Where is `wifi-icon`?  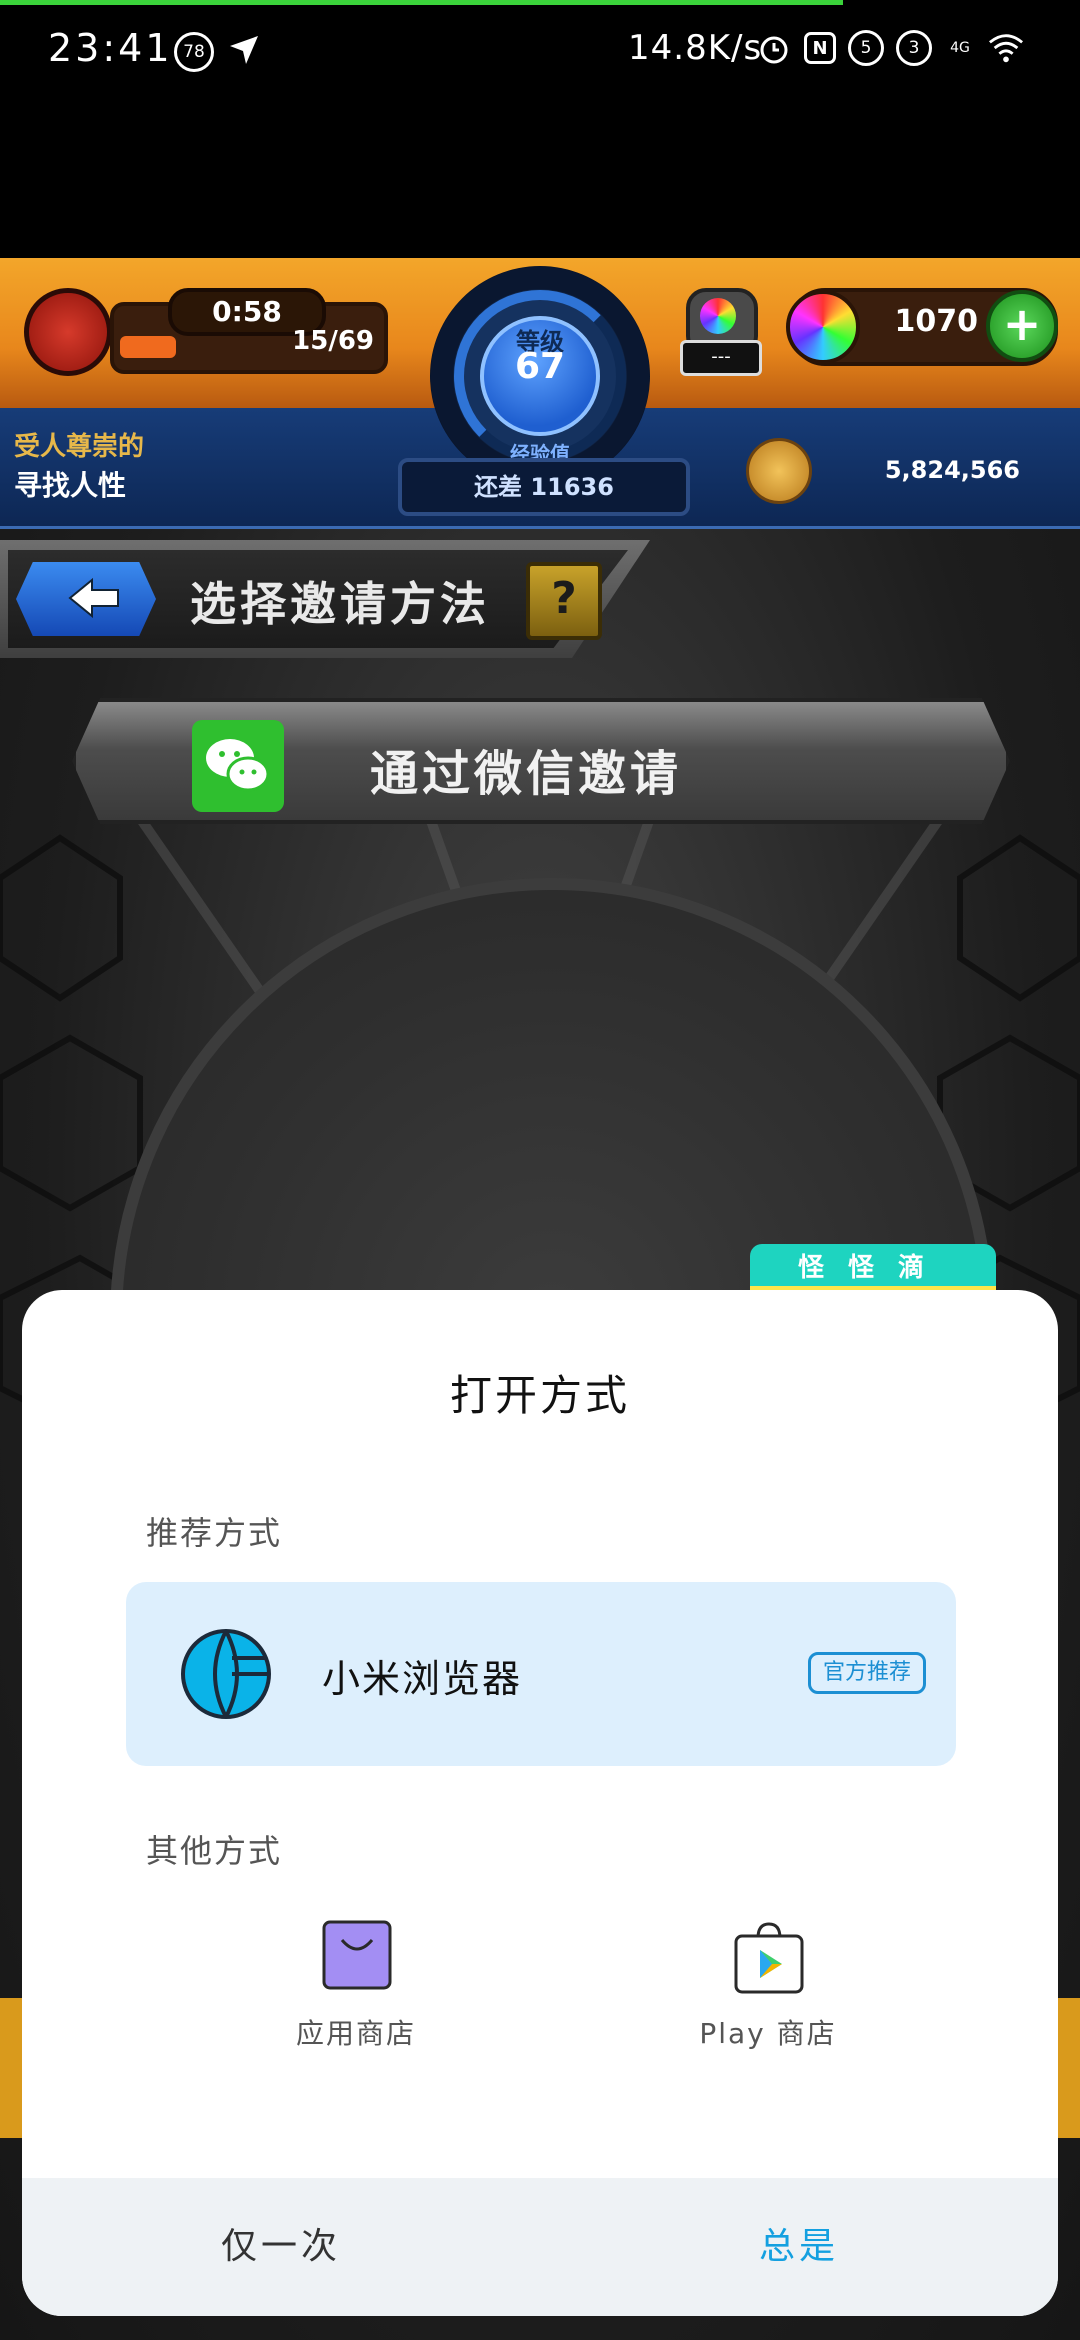 wifi-icon is located at coordinates (1006, 48).